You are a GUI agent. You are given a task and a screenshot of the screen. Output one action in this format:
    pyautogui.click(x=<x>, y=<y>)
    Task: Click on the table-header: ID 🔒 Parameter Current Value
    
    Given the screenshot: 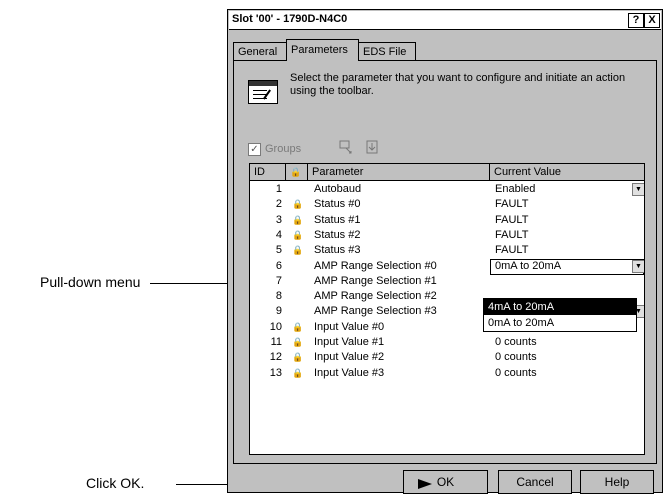 What is the action you would take?
    pyautogui.click(x=447, y=172)
    